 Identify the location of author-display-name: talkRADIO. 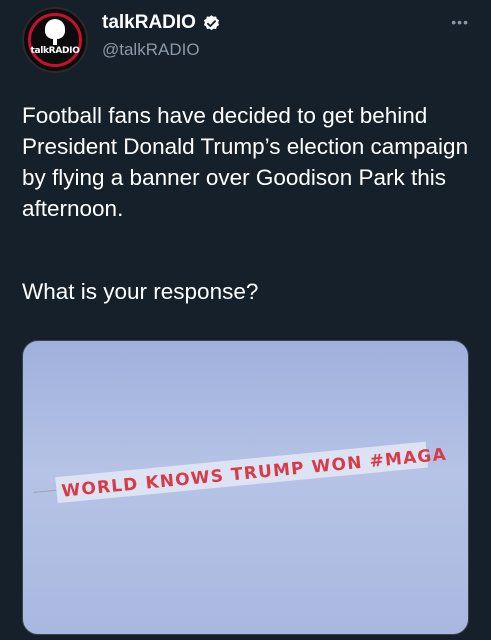
(149, 23).